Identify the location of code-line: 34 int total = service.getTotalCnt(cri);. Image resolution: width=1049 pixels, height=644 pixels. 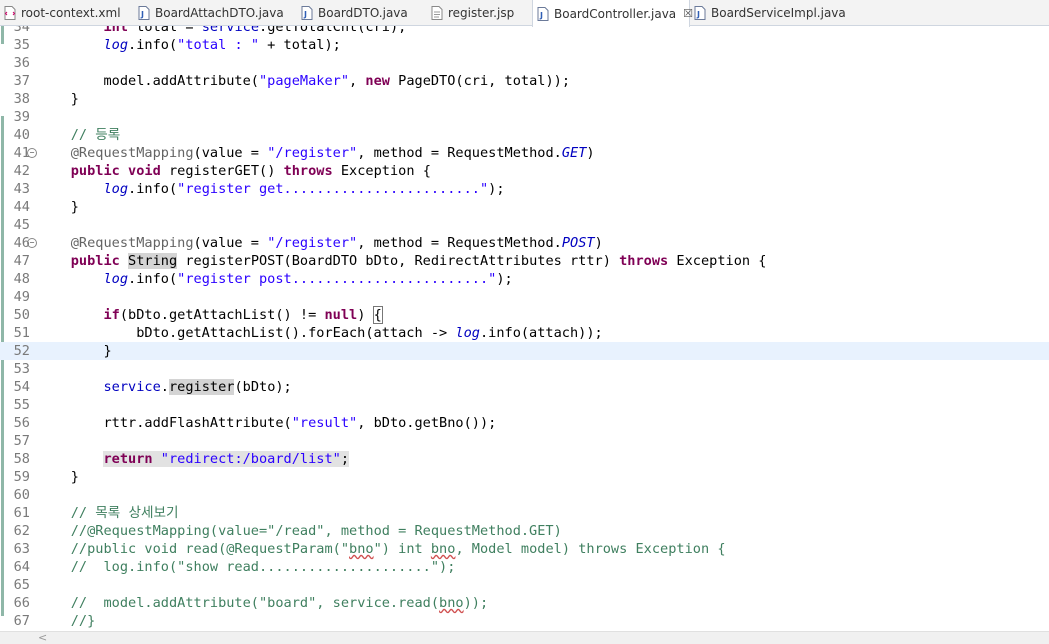
(524, 31).